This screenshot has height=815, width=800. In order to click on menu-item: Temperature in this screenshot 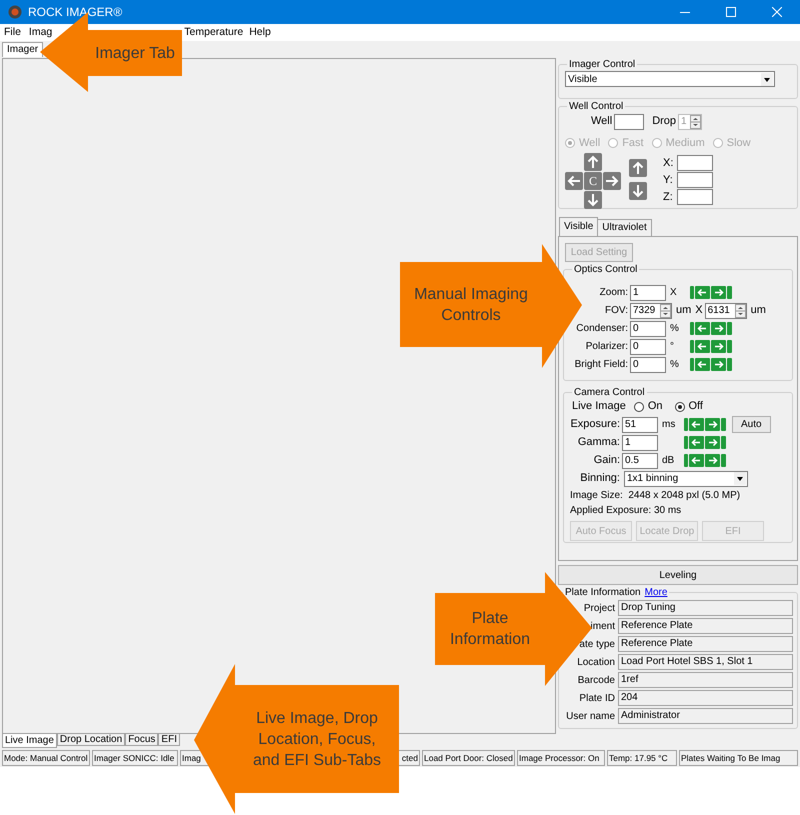, I will do `click(213, 32)`.